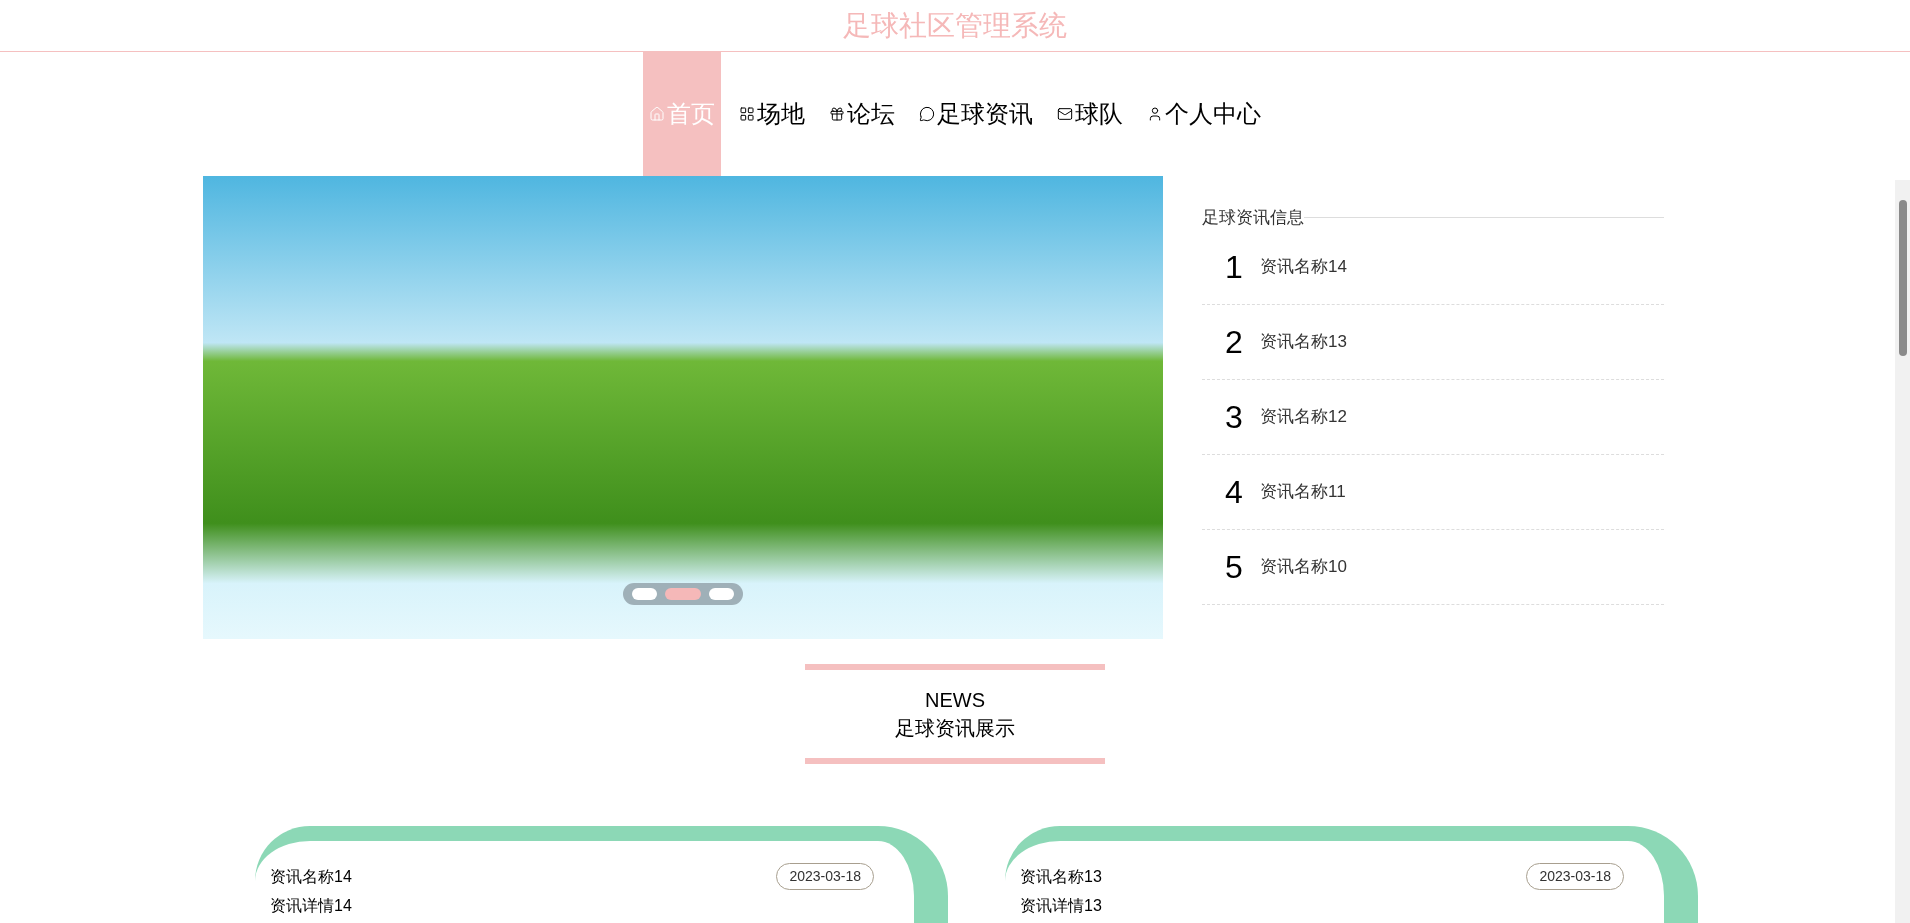 Image resolution: width=1910 pixels, height=923 pixels. I want to click on news-title: 资讯名称11, so click(1303, 492).